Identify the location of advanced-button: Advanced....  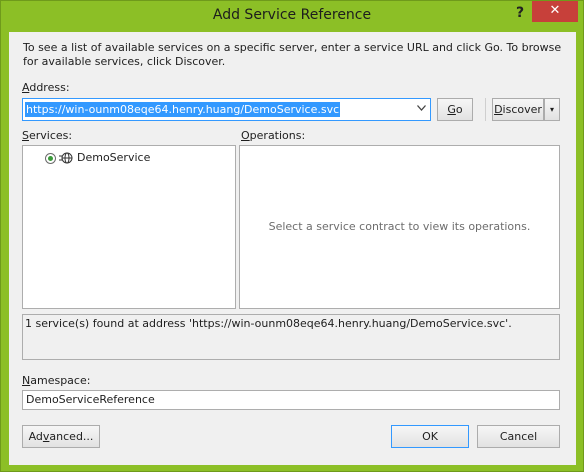
(61, 436).